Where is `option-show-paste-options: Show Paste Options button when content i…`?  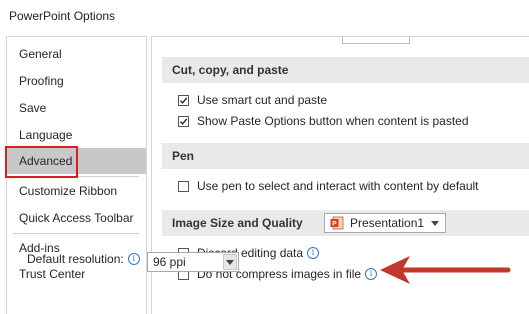 option-show-paste-options: Show Paste Options button when content i… is located at coordinates (323, 121).